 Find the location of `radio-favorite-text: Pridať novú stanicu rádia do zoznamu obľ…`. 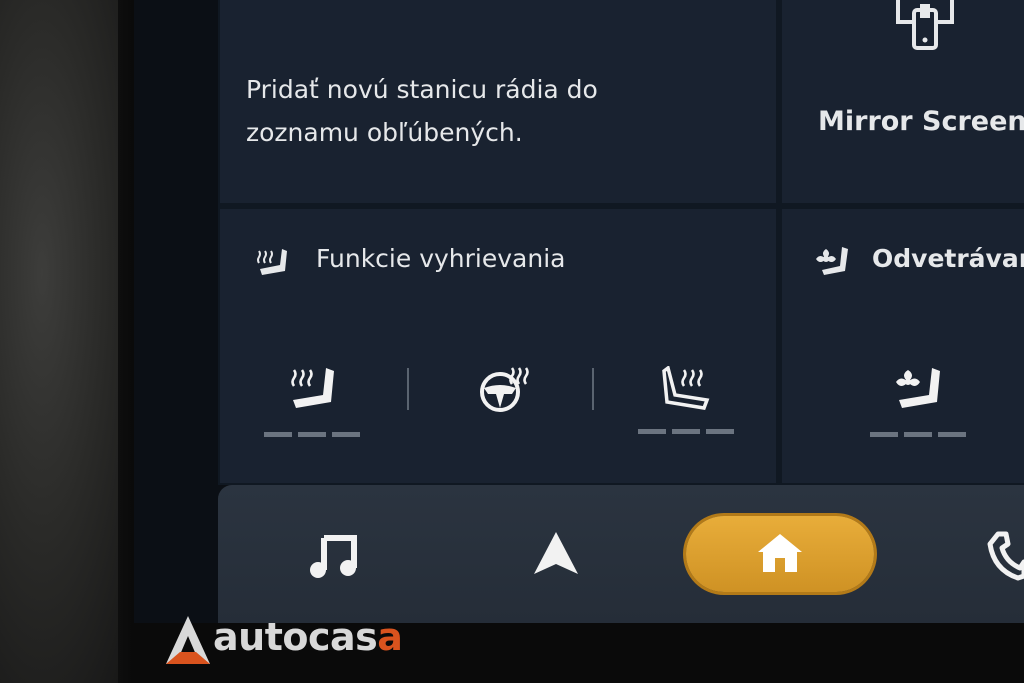

radio-favorite-text: Pridať novú stanicu rádia do zoznamu obľ… is located at coordinates (456, 111).